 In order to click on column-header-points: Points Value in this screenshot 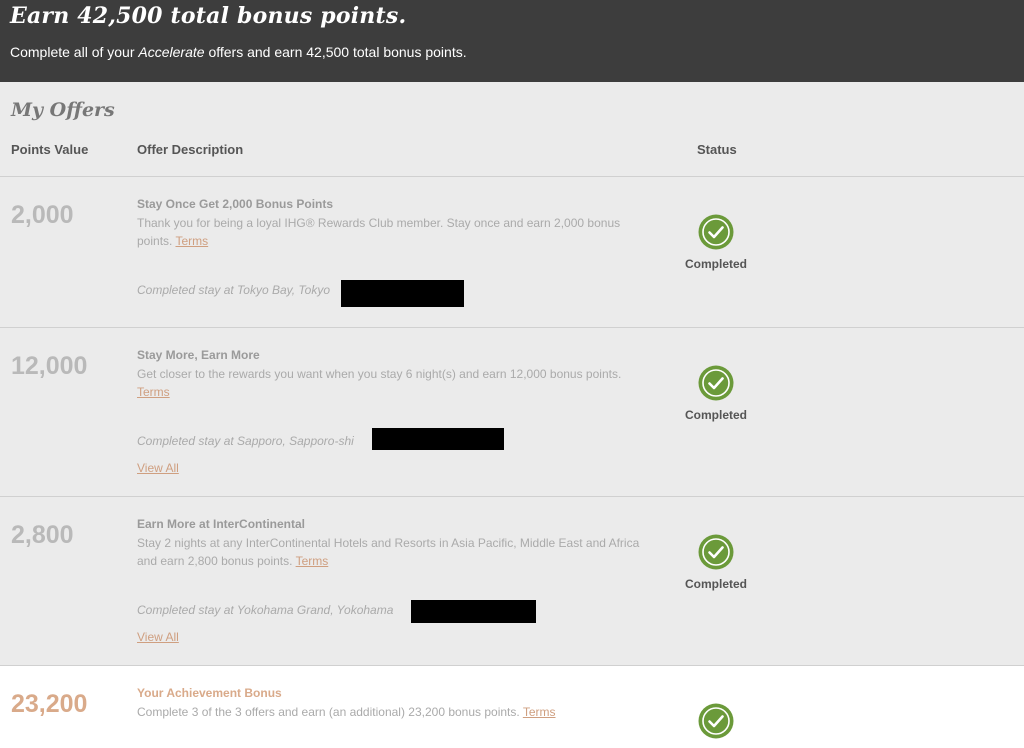, I will do `click(50, 149)`.